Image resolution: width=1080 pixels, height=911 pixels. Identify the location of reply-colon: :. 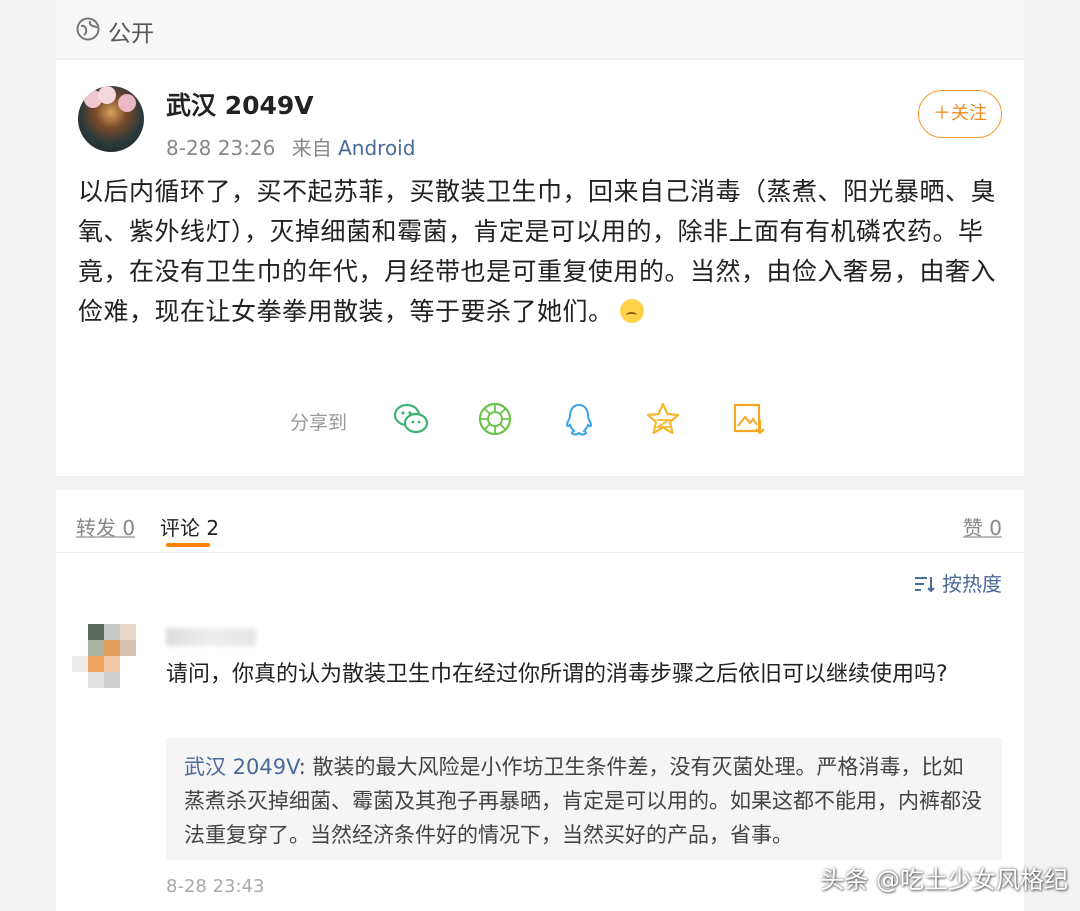
(305, 767).